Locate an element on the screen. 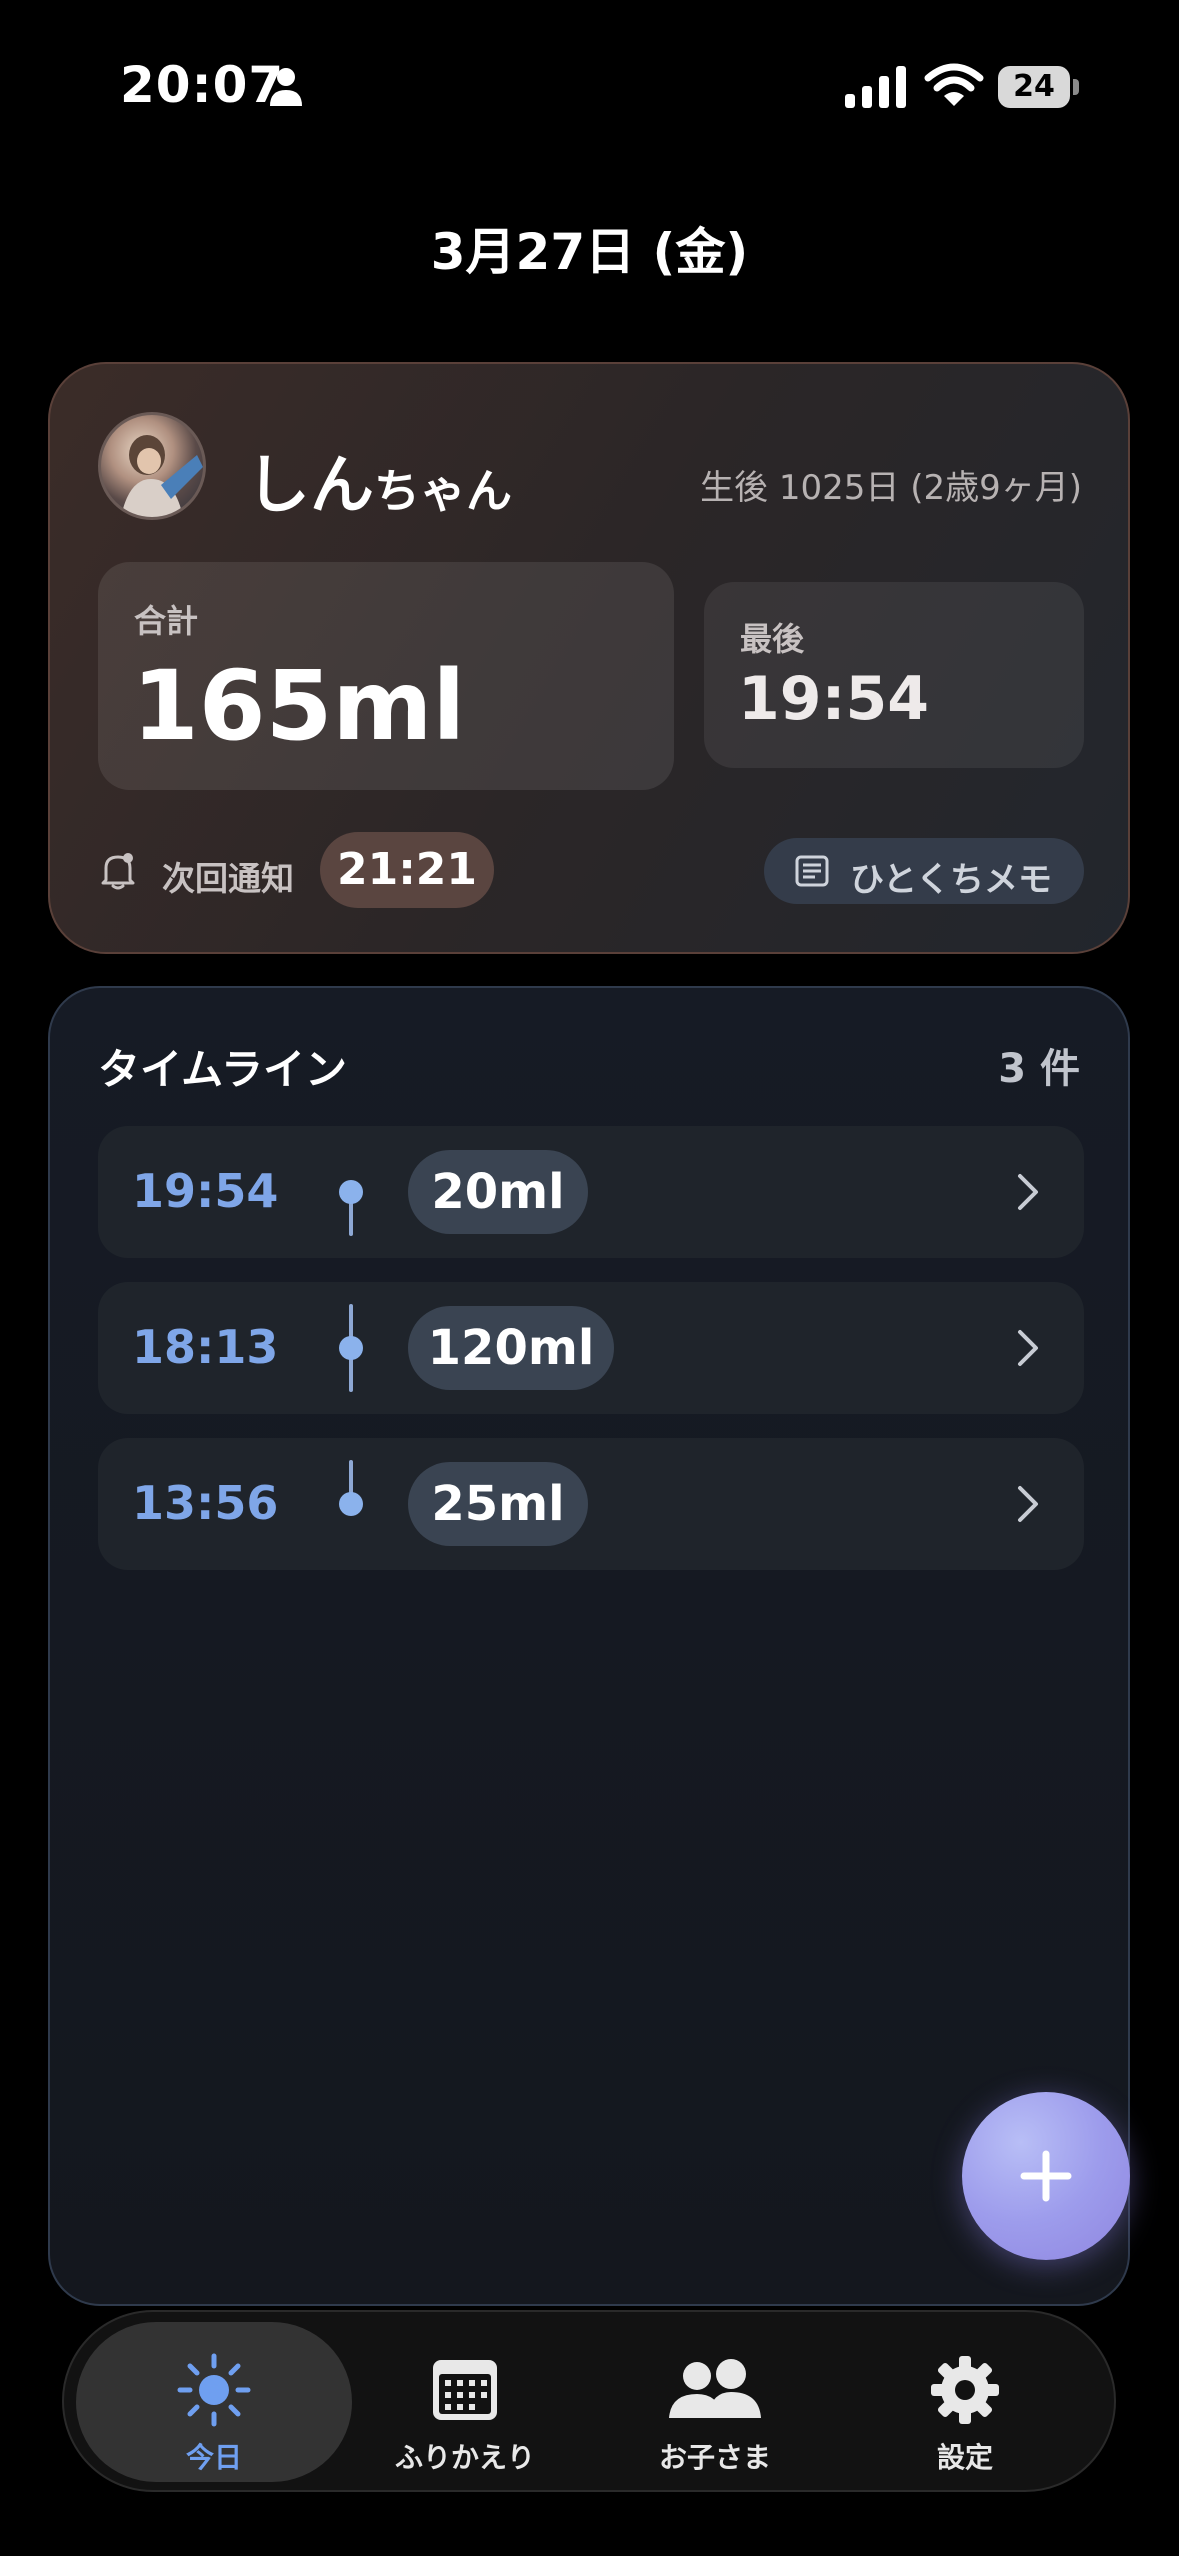 The image size is (1179, 2556). plus-icon is located at coordinates (1046, 2176).